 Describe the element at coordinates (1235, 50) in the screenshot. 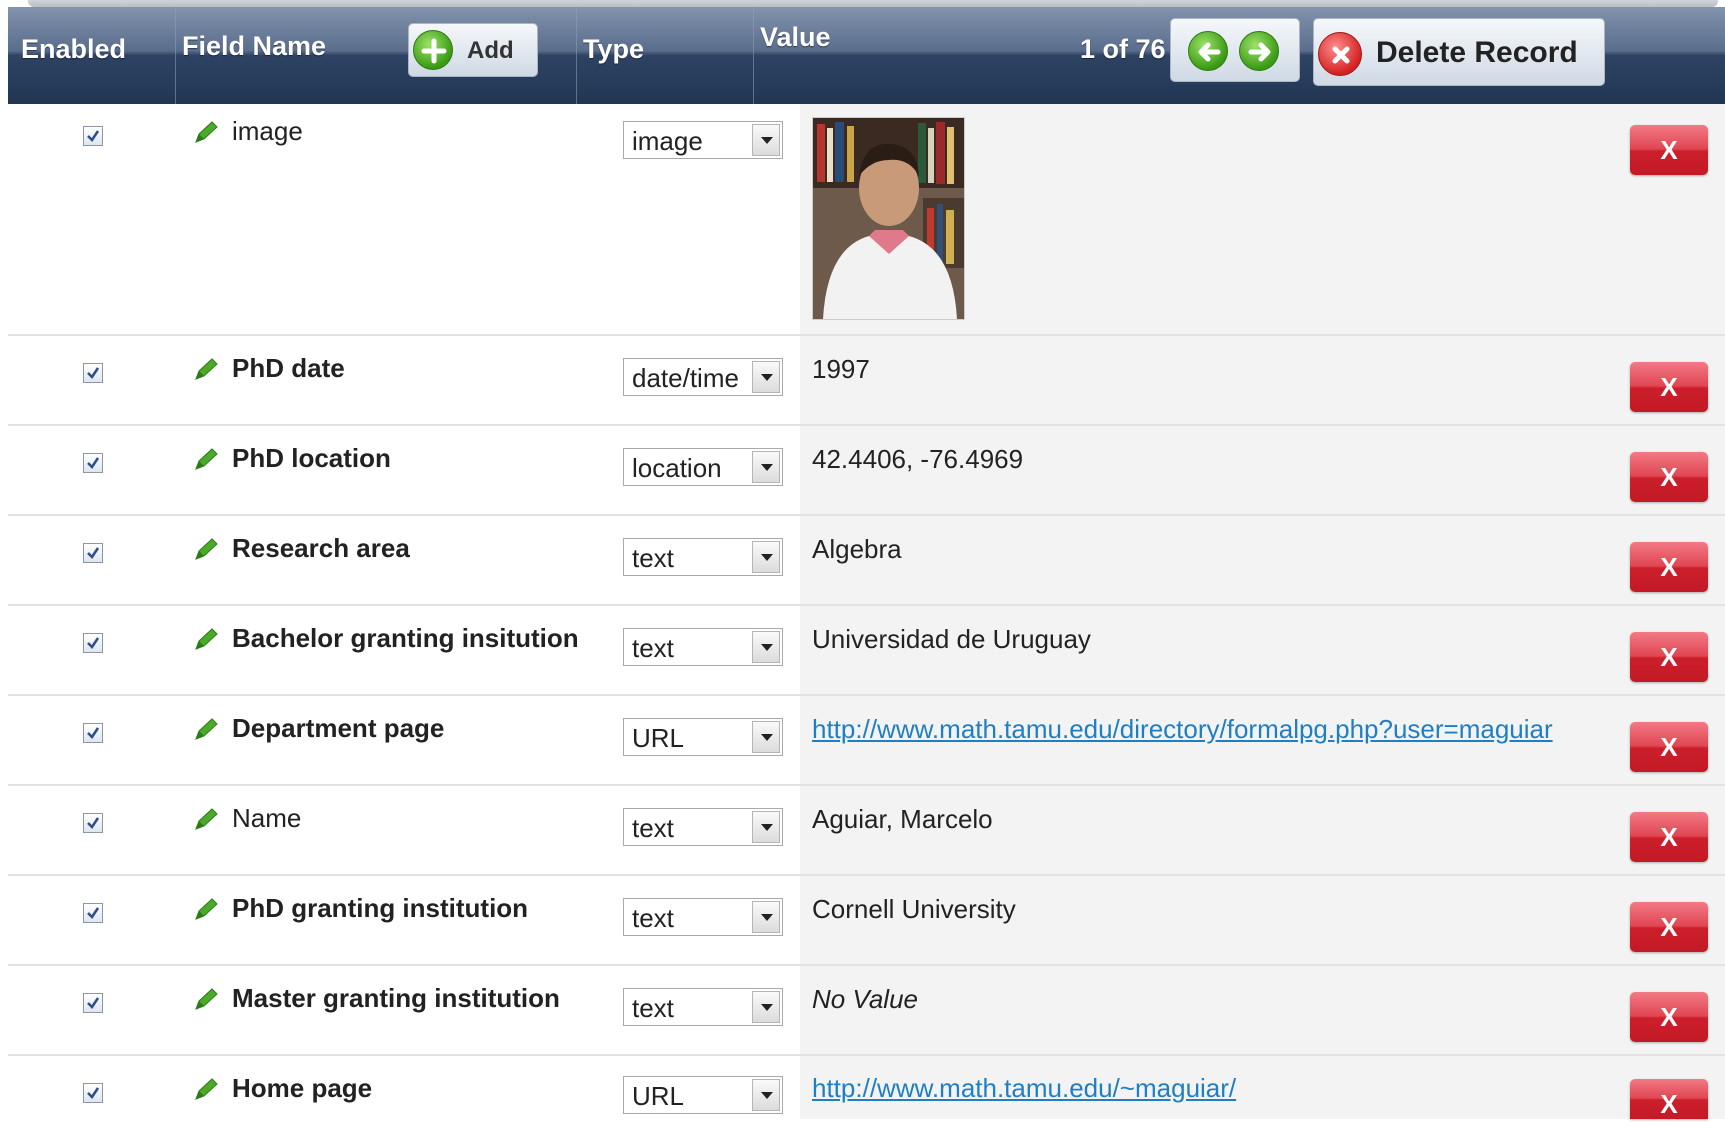

I see `record-nav-buttons` at that location.